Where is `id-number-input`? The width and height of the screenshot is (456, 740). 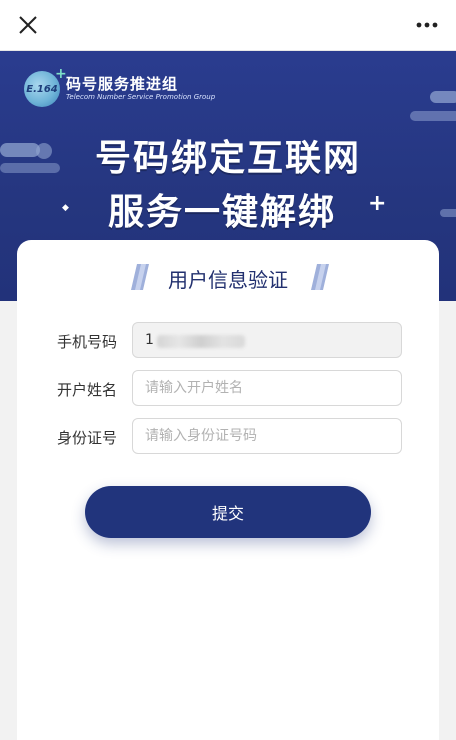
id-number-input is located at coordinates (267, 436).